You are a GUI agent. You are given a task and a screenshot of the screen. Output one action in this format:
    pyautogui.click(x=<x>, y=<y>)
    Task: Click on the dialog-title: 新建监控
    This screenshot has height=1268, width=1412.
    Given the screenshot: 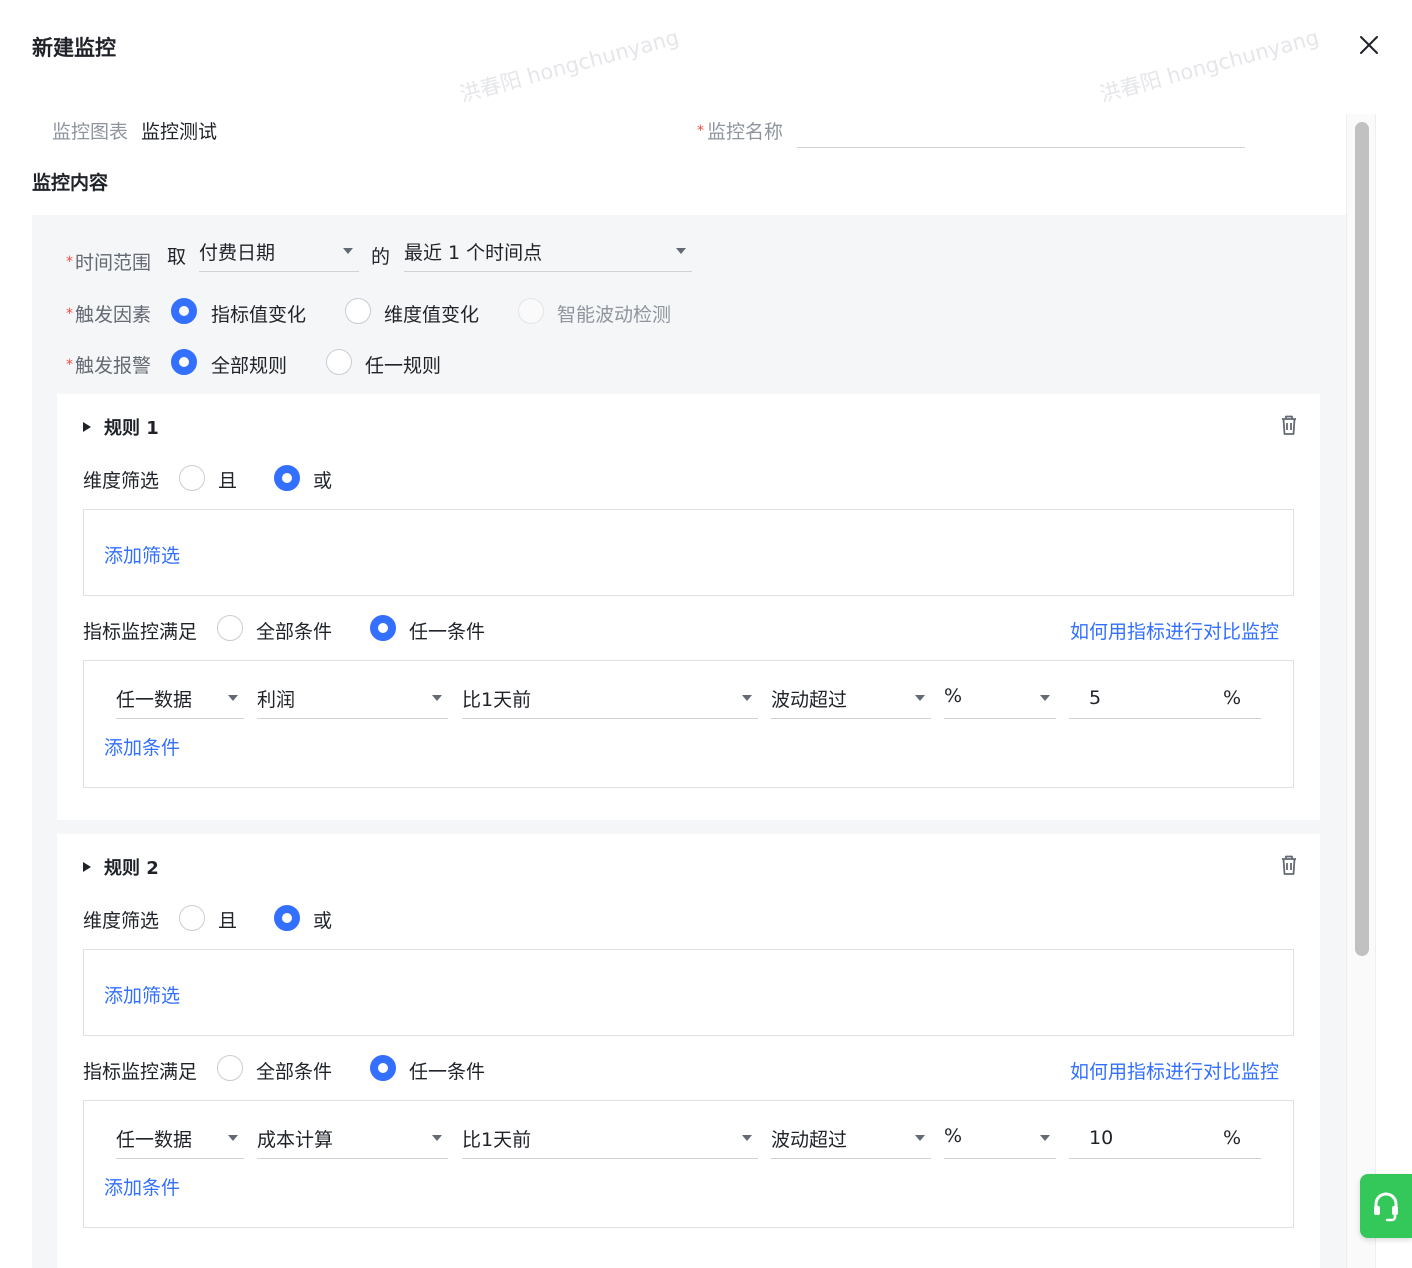 What is the action you would take?
    pyautogui.click(x=74, y=48)
    